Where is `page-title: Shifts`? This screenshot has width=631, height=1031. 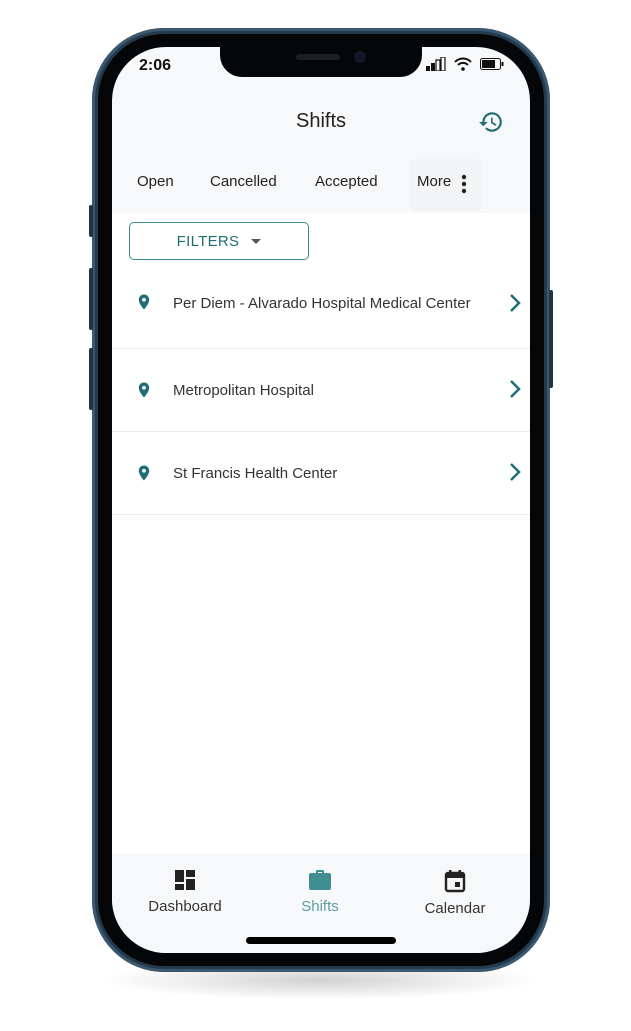
page-title: Shifts is located at coordinates (321, 121).